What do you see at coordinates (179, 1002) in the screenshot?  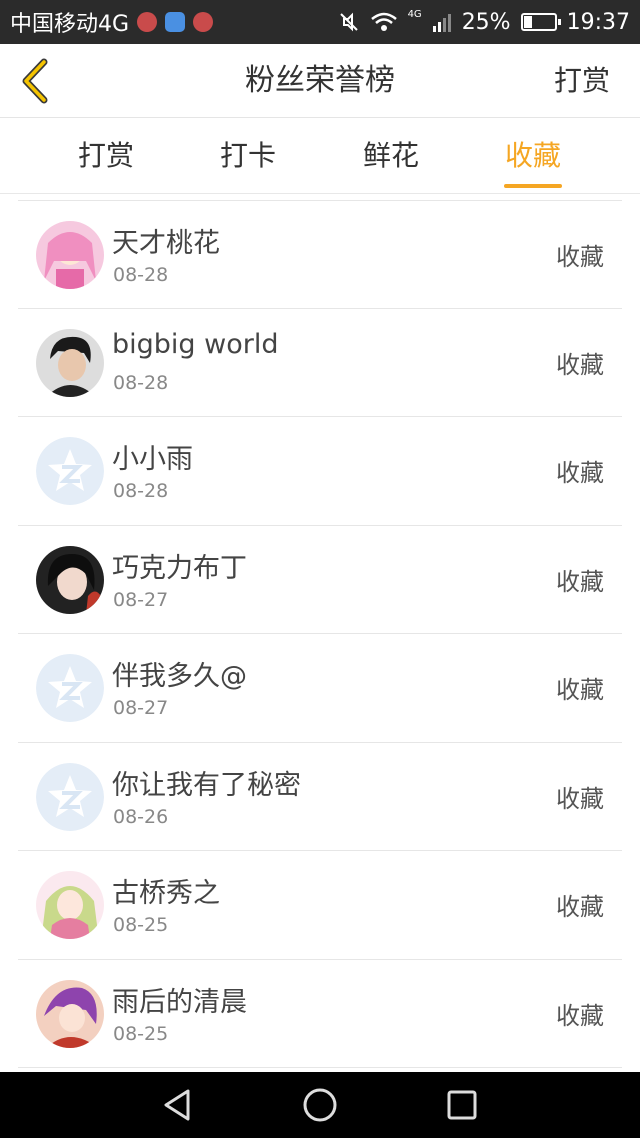 I see `user-name: 雨后的清晨` at bounding box center [179, 1002].